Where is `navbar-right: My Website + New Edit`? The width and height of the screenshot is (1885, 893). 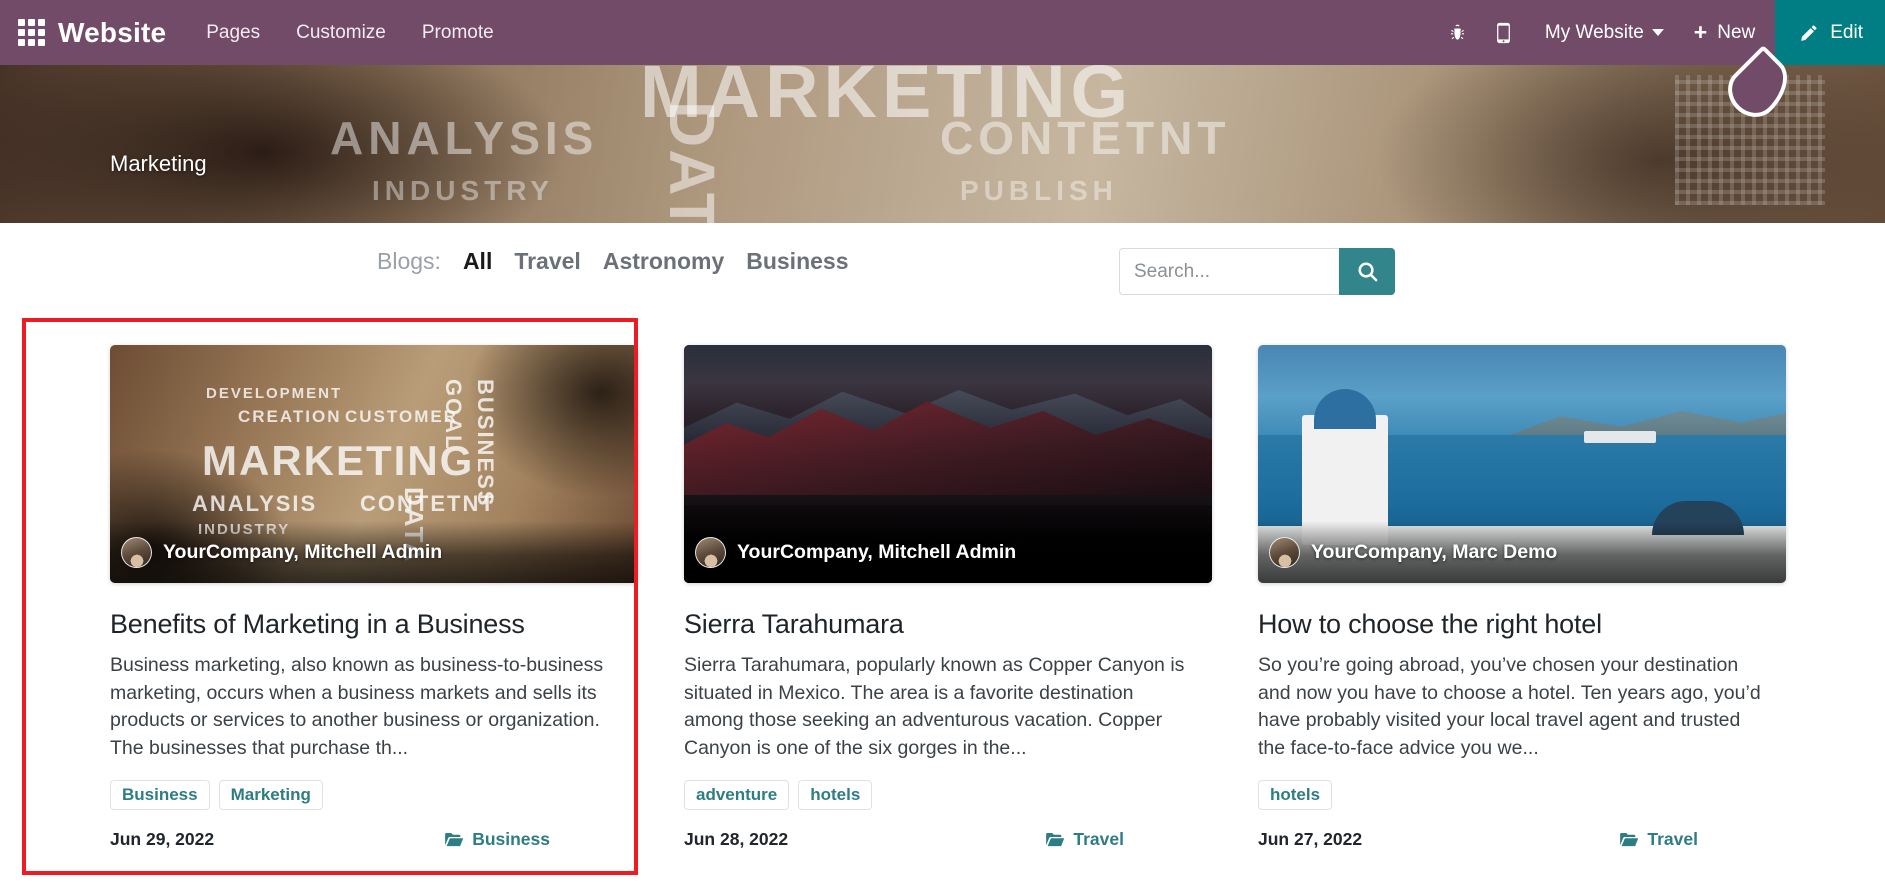
navbar-right: My Website + New Edit is located at coordinates (1660, 32).